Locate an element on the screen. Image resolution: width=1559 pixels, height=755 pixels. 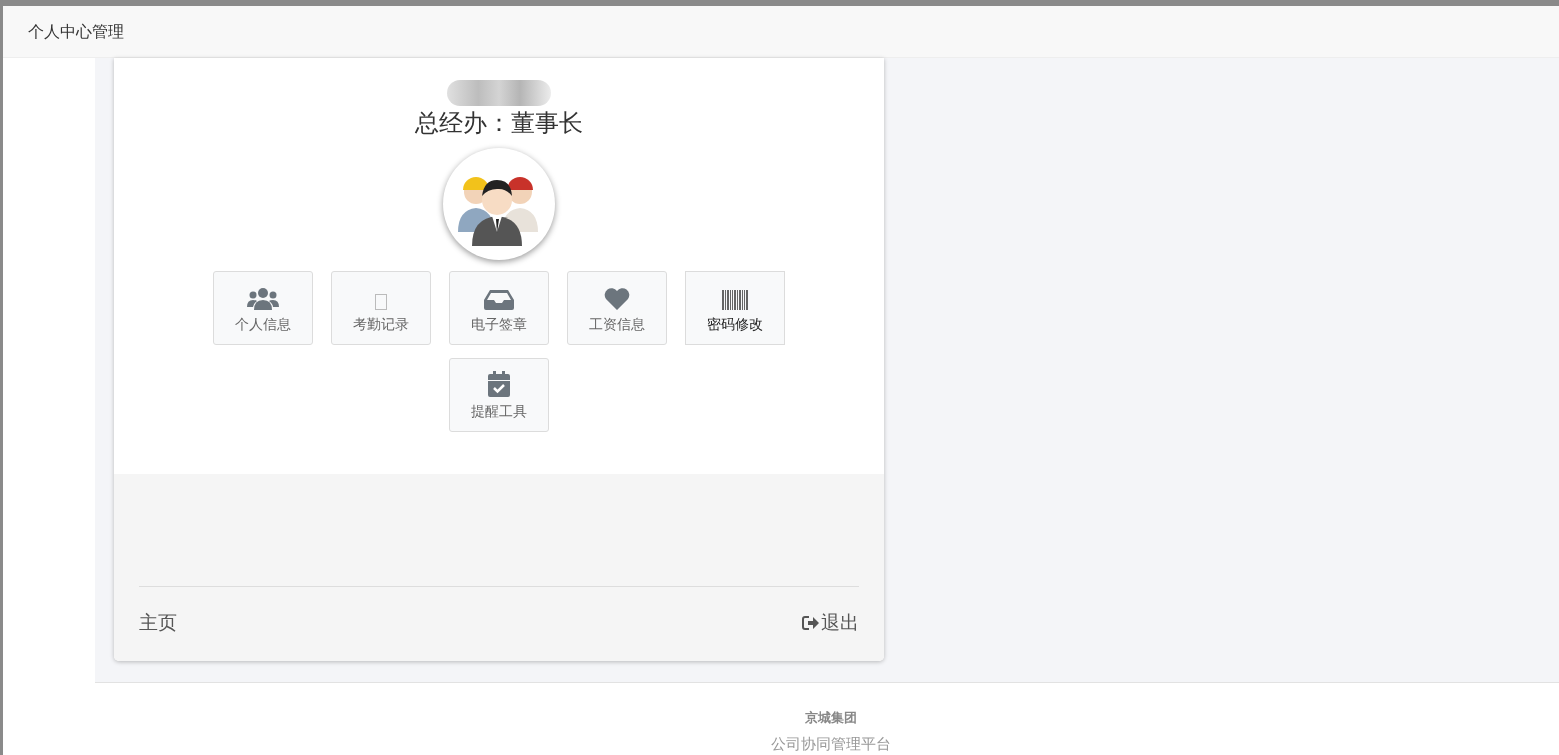
menu-tile: 考勤记录 is located at coordinates (381, 308).